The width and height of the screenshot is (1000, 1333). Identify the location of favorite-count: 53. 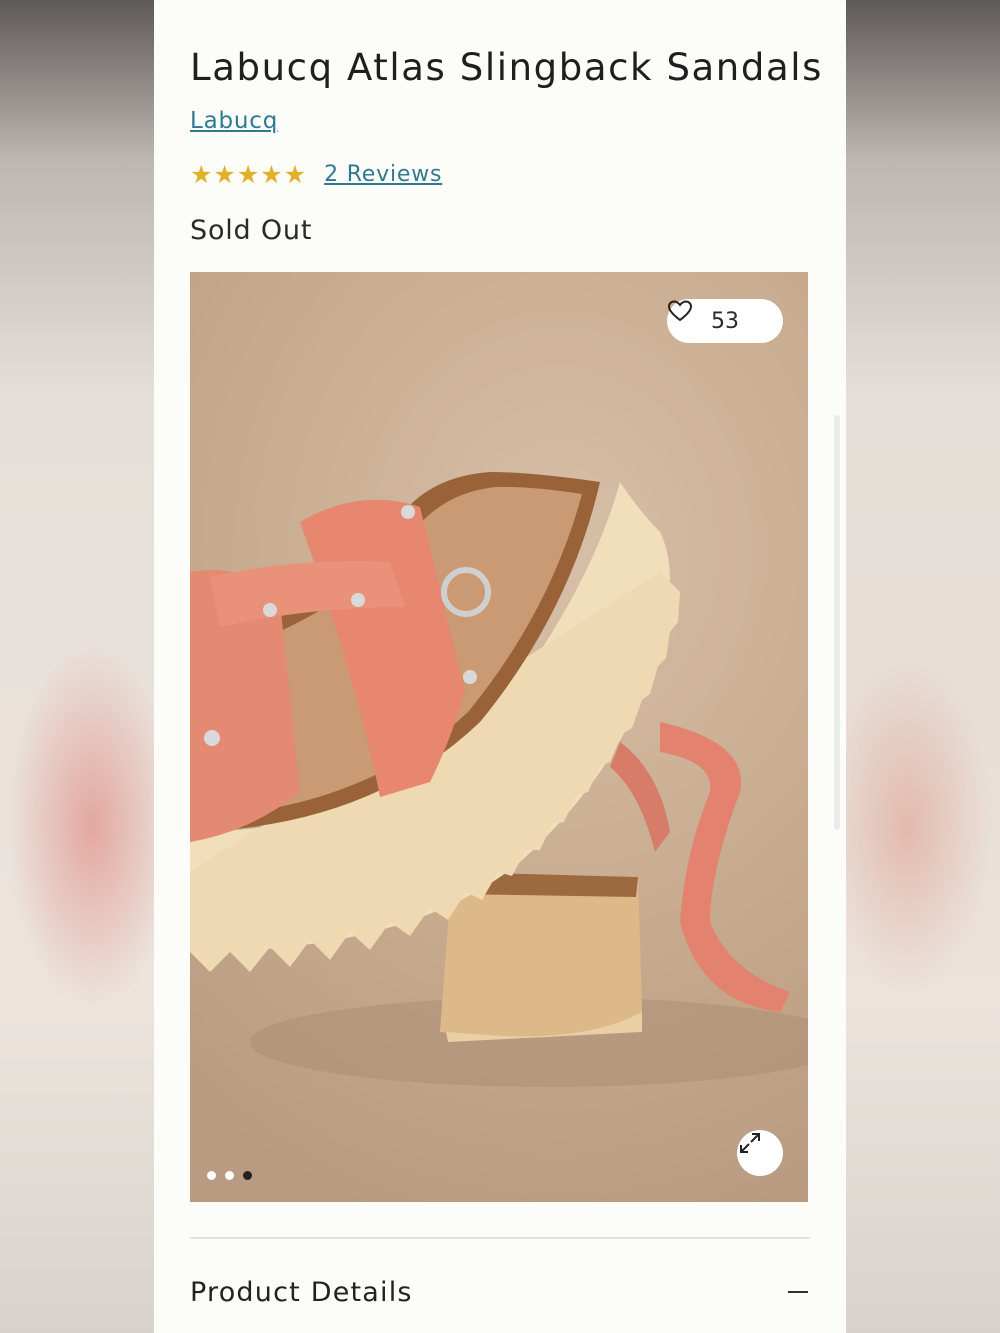
(725, 321).